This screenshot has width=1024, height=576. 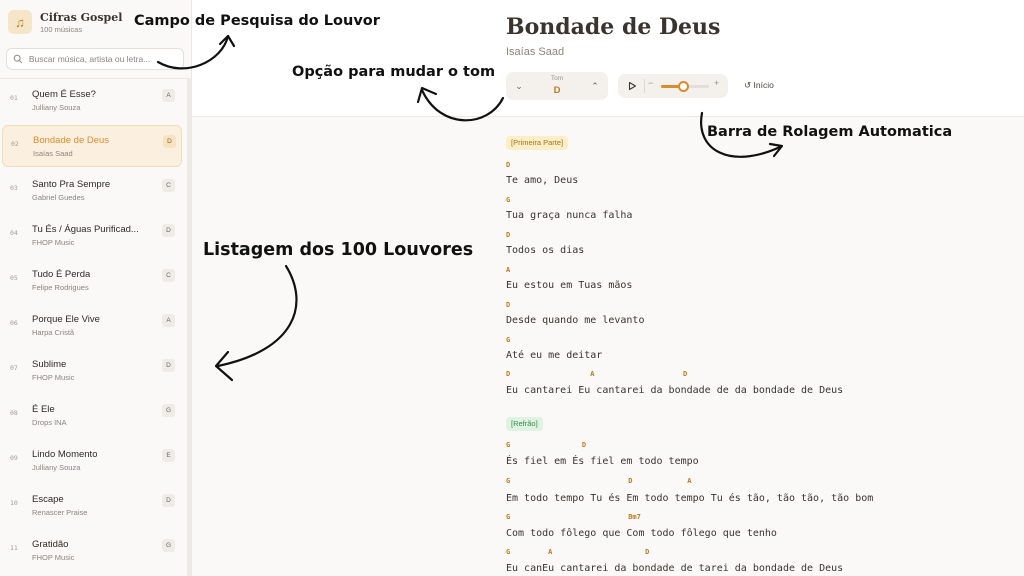 I want to click on arrow-tone, so click(x=462, y=105).